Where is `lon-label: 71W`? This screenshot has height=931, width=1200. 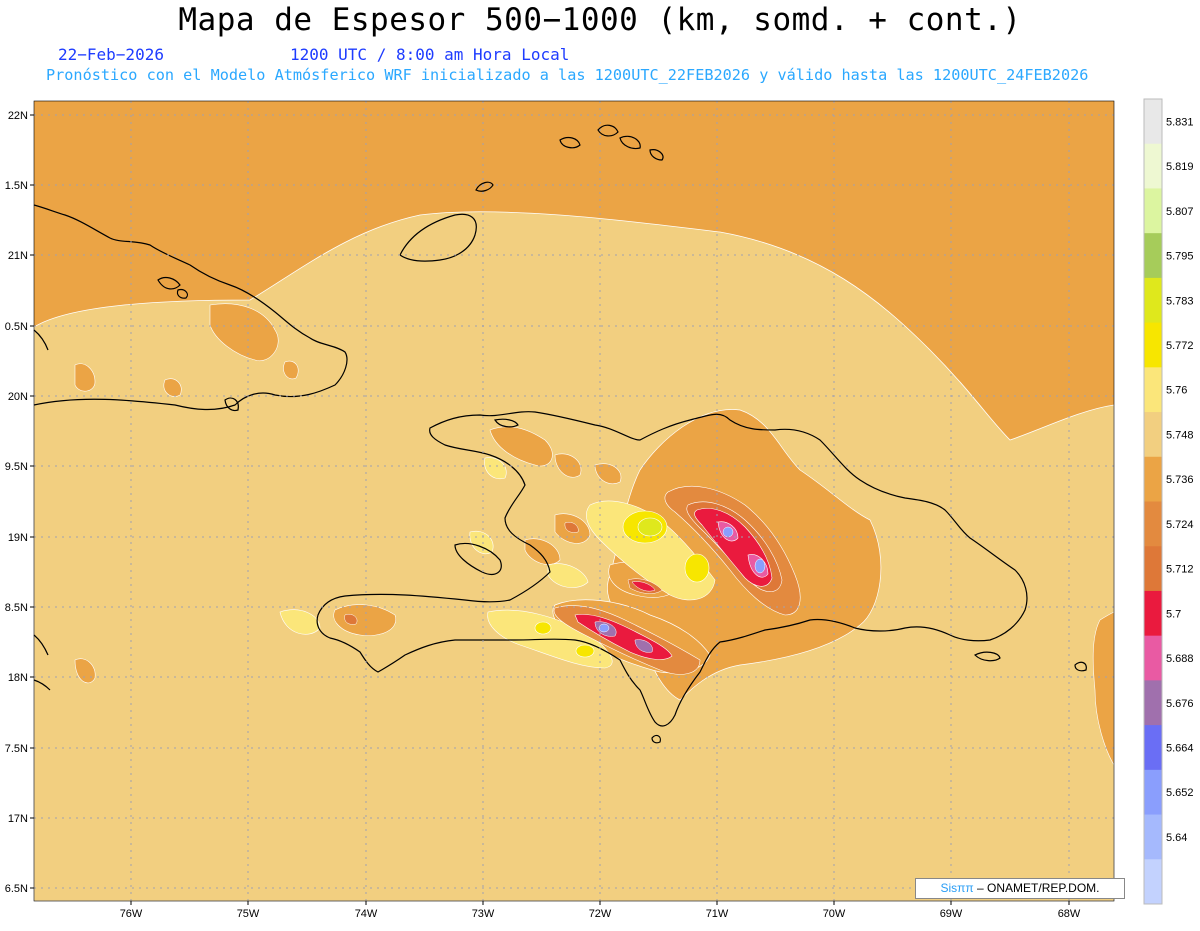
lon-label: 71W is located at coordinates (717, 914).